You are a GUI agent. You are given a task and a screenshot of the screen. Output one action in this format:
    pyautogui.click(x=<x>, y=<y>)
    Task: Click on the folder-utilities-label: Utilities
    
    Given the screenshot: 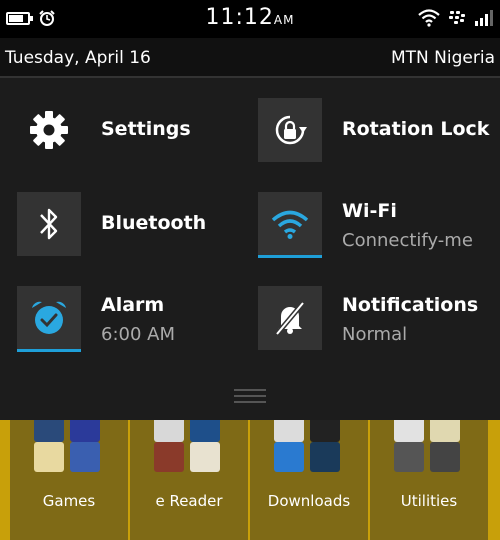 What is the action you would take?
    pyautogui.click(x=429, y=501)
    